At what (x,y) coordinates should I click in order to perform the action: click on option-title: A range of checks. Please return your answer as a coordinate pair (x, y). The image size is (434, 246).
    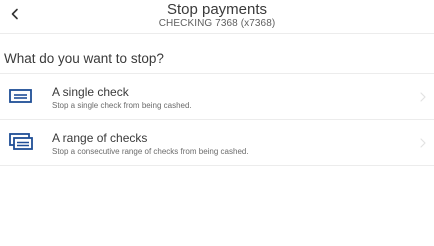
    Looking at the image, I should click on (100, 138).